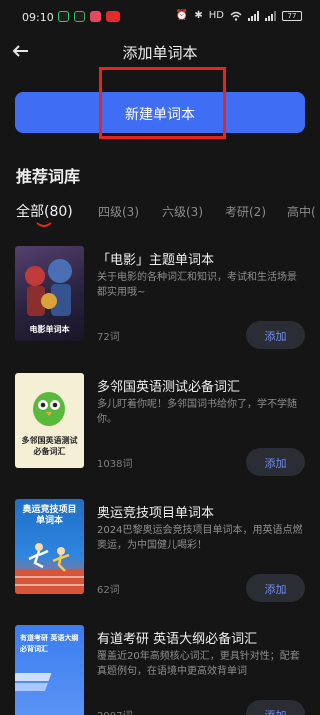 Image resolution: width=320 pixels, height=715 pixels. Describe the element at coordinates (108, 337) in the screenshot. I see `wordbook-word-count: 72词` at that location.